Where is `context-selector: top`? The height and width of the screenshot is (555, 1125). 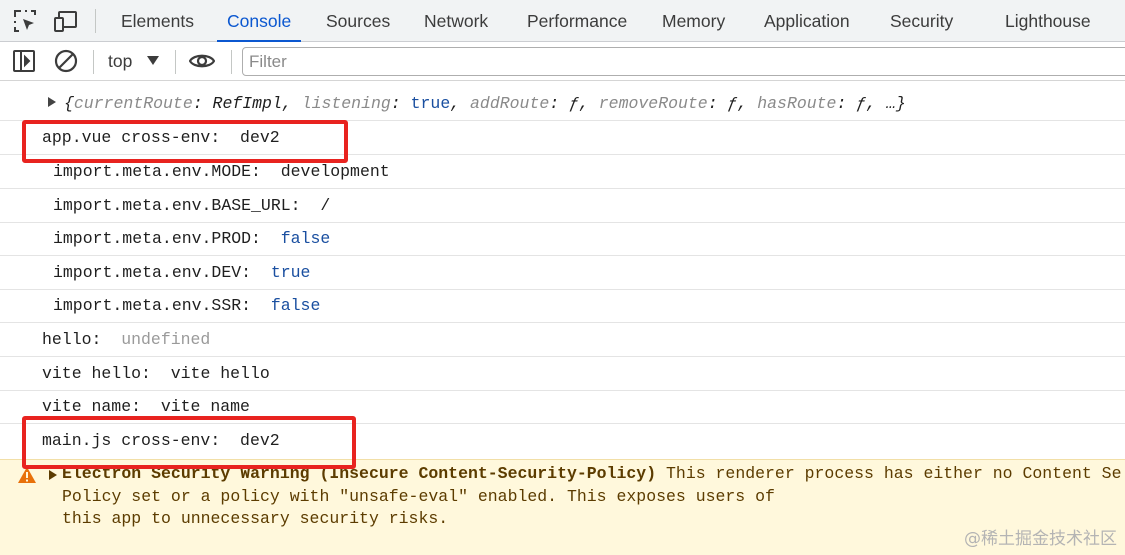
context-selector: top is located at coordinates (120, 61).